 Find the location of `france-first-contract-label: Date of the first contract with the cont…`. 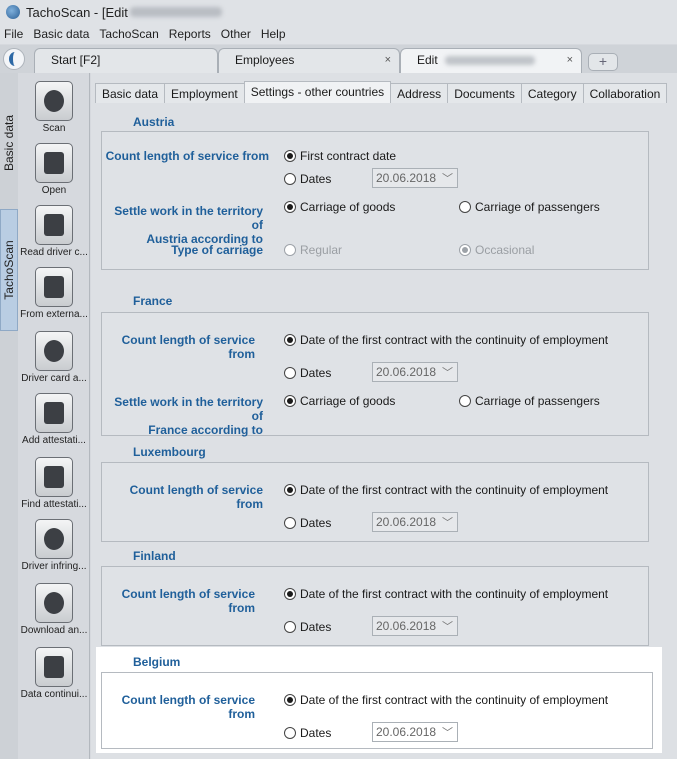

france-first-contract-label: Date of the first contract with the cont… is located at coordinates (454, 340).